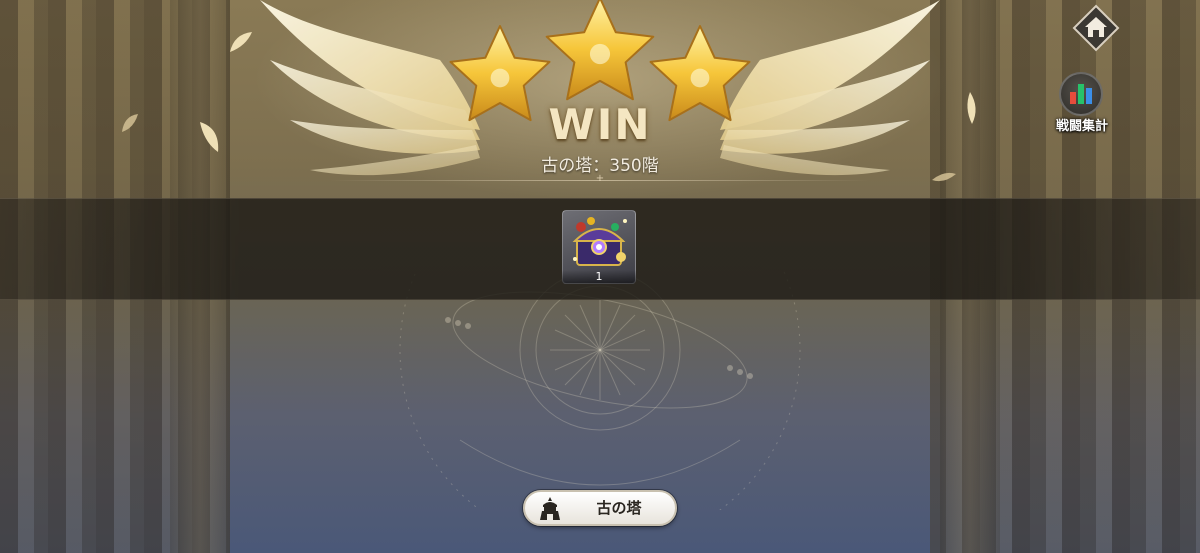 The height and width of the screenshot is (553, 1200). Describe the element at coordinates (600, 390) in the screenshot. I see `astral-ornament` at that location.